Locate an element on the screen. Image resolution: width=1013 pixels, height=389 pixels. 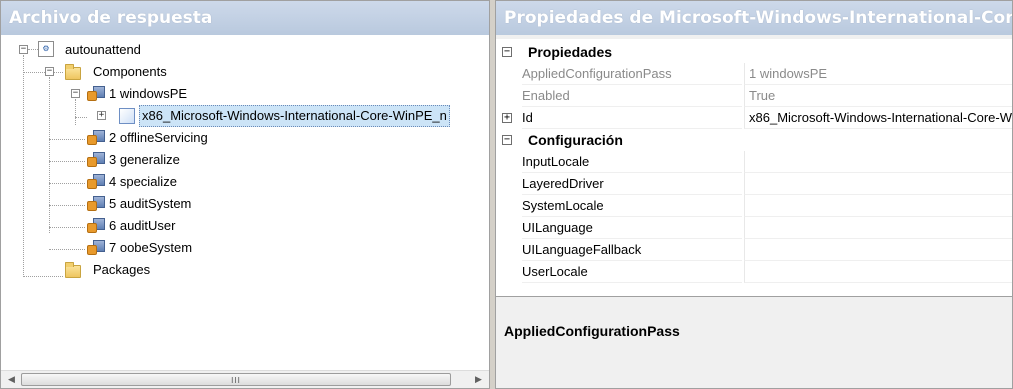
tree-label-root: autounattend is located at coordinates (103, 50).